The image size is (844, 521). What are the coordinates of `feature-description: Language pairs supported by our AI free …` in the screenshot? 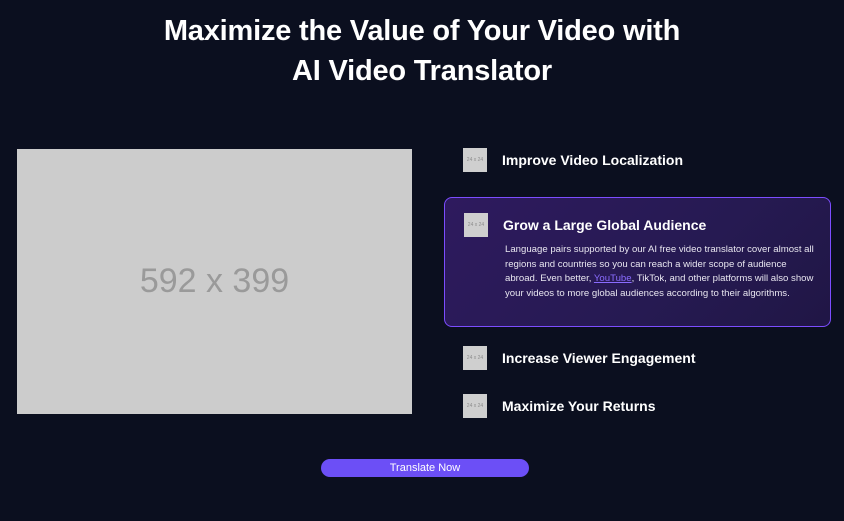 It's located at (660, 272).